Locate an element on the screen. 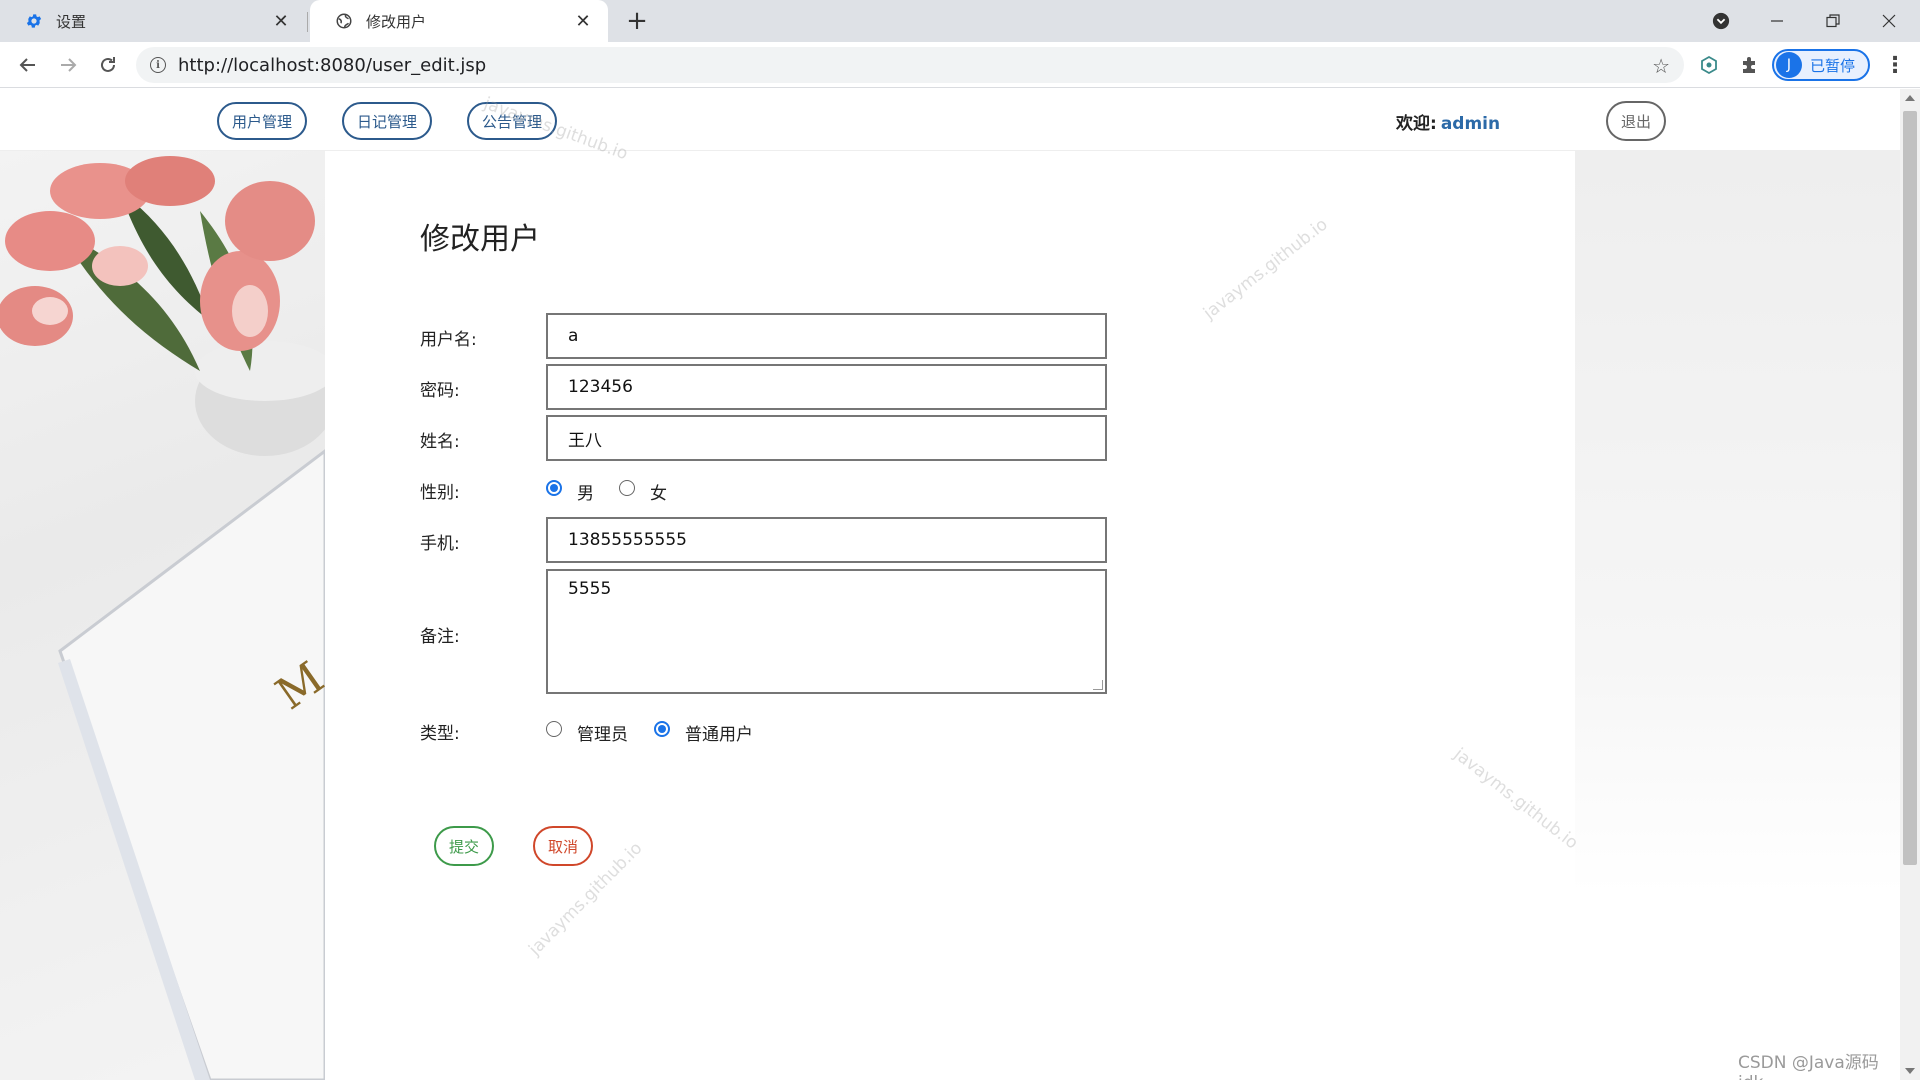 Image resolution: width=1920 pixels, height=1080 pixels. close-window-icon is located at coordinates (1889, 21).